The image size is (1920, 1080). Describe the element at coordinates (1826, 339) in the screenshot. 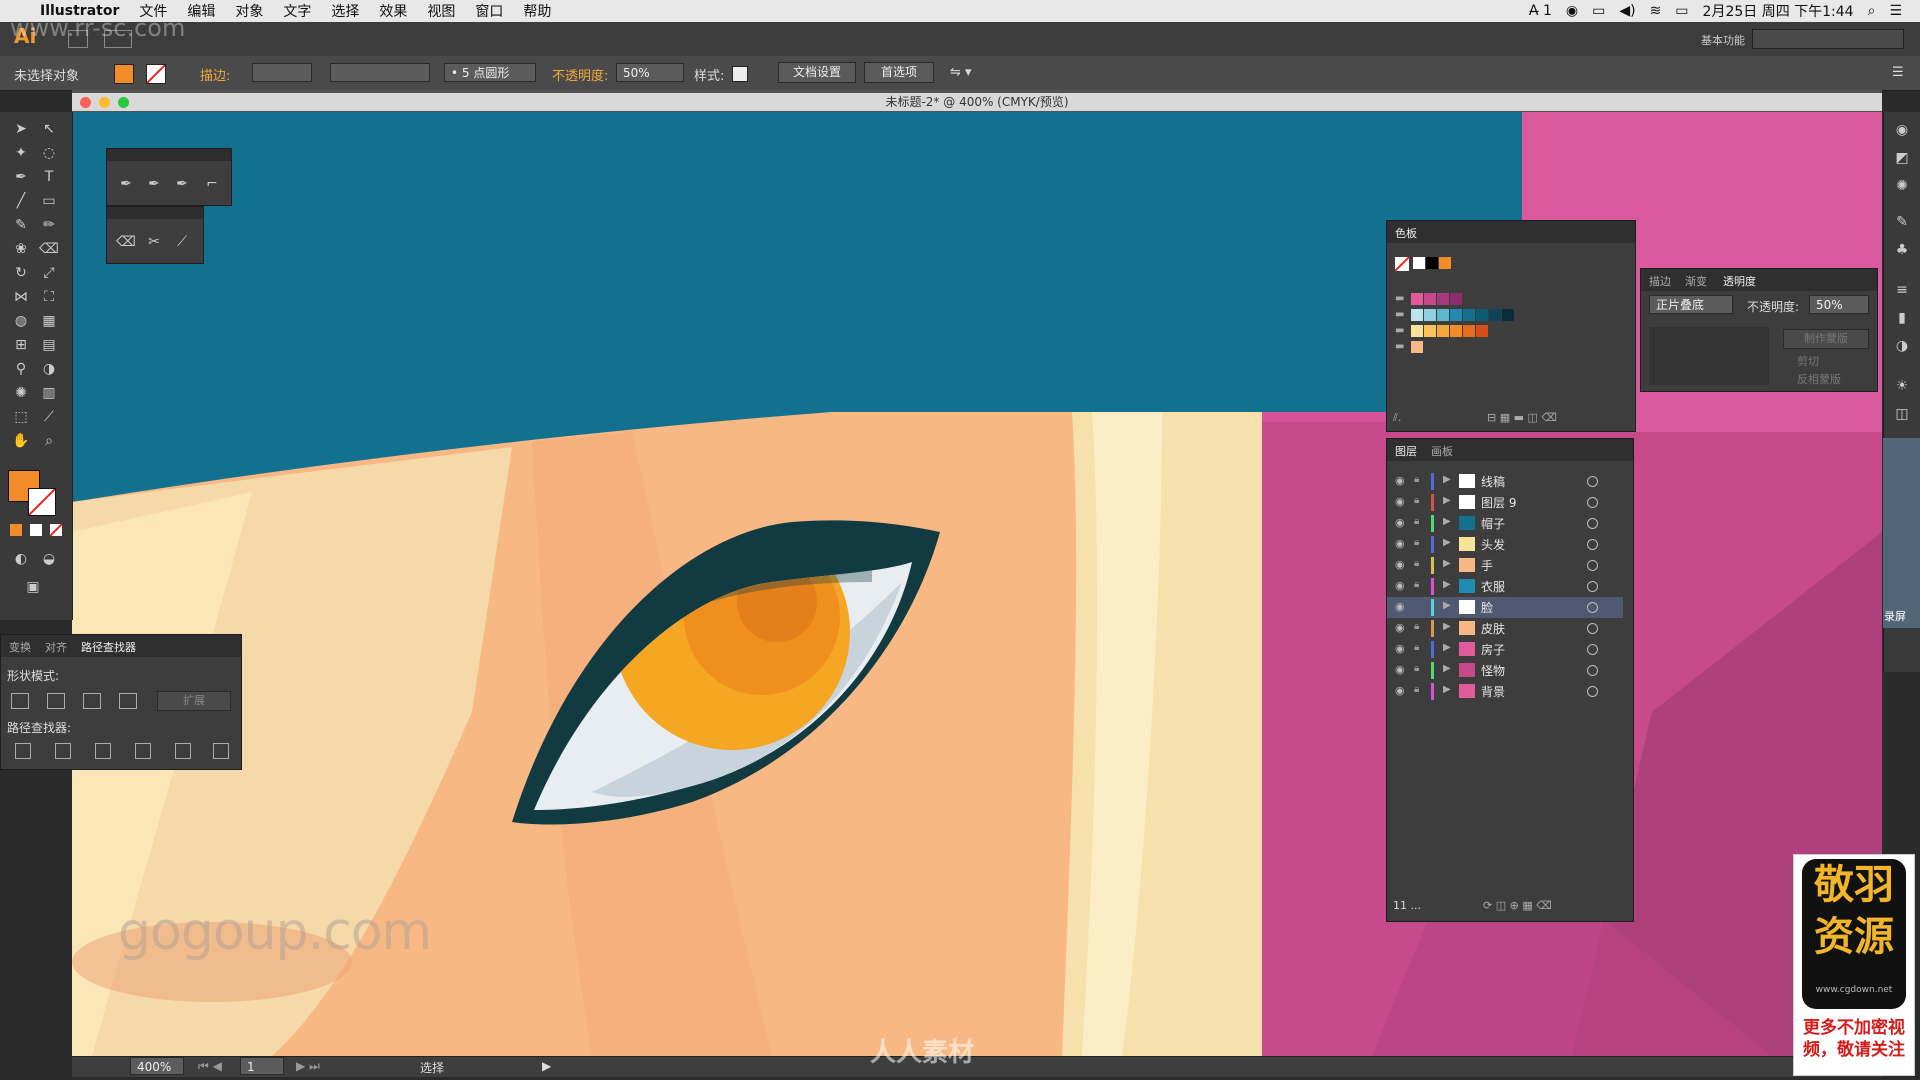

I see `make-mask-button: 制作蒙版` at that location.